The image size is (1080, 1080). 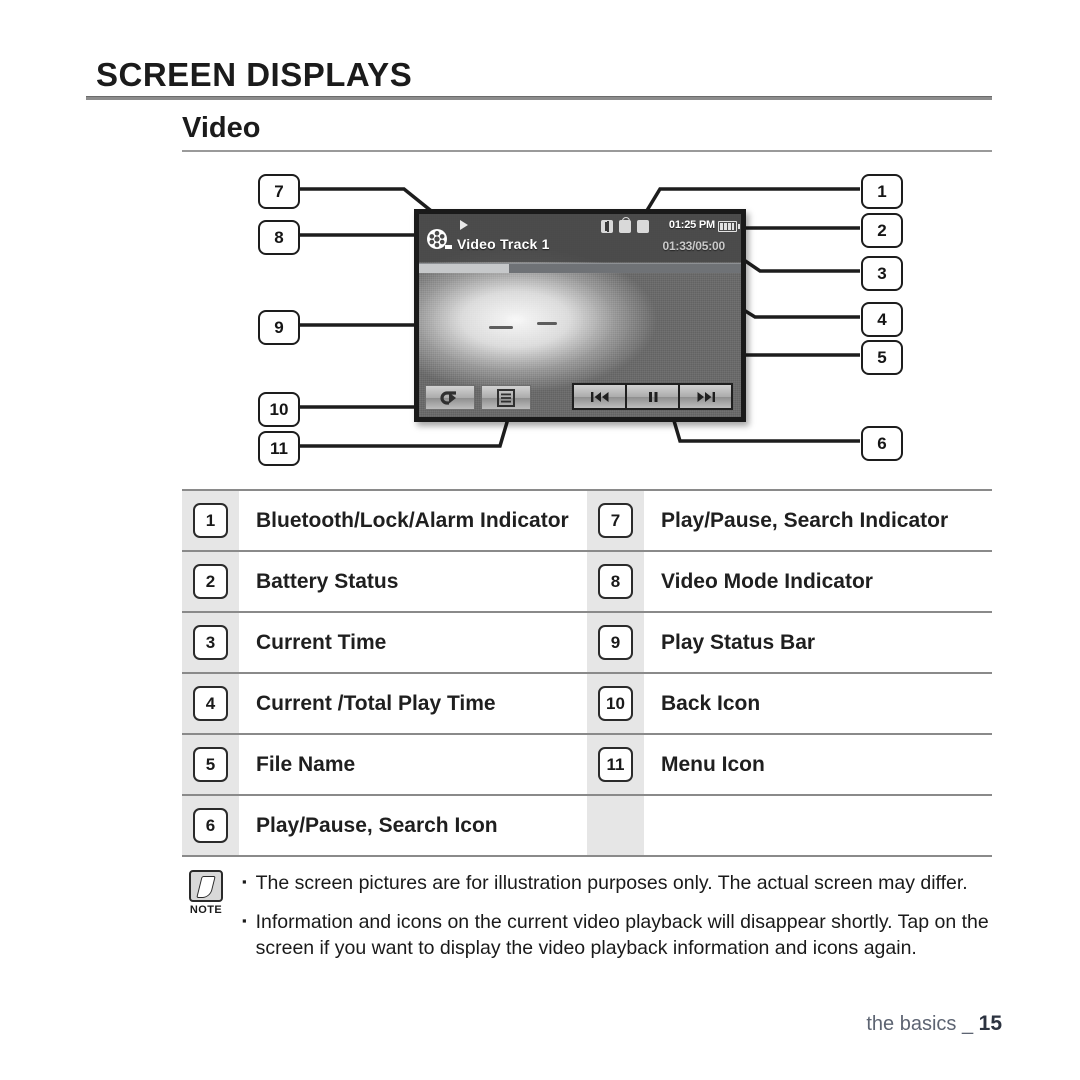 I want to click on page-number: 15, so click(x=990, y=1023).